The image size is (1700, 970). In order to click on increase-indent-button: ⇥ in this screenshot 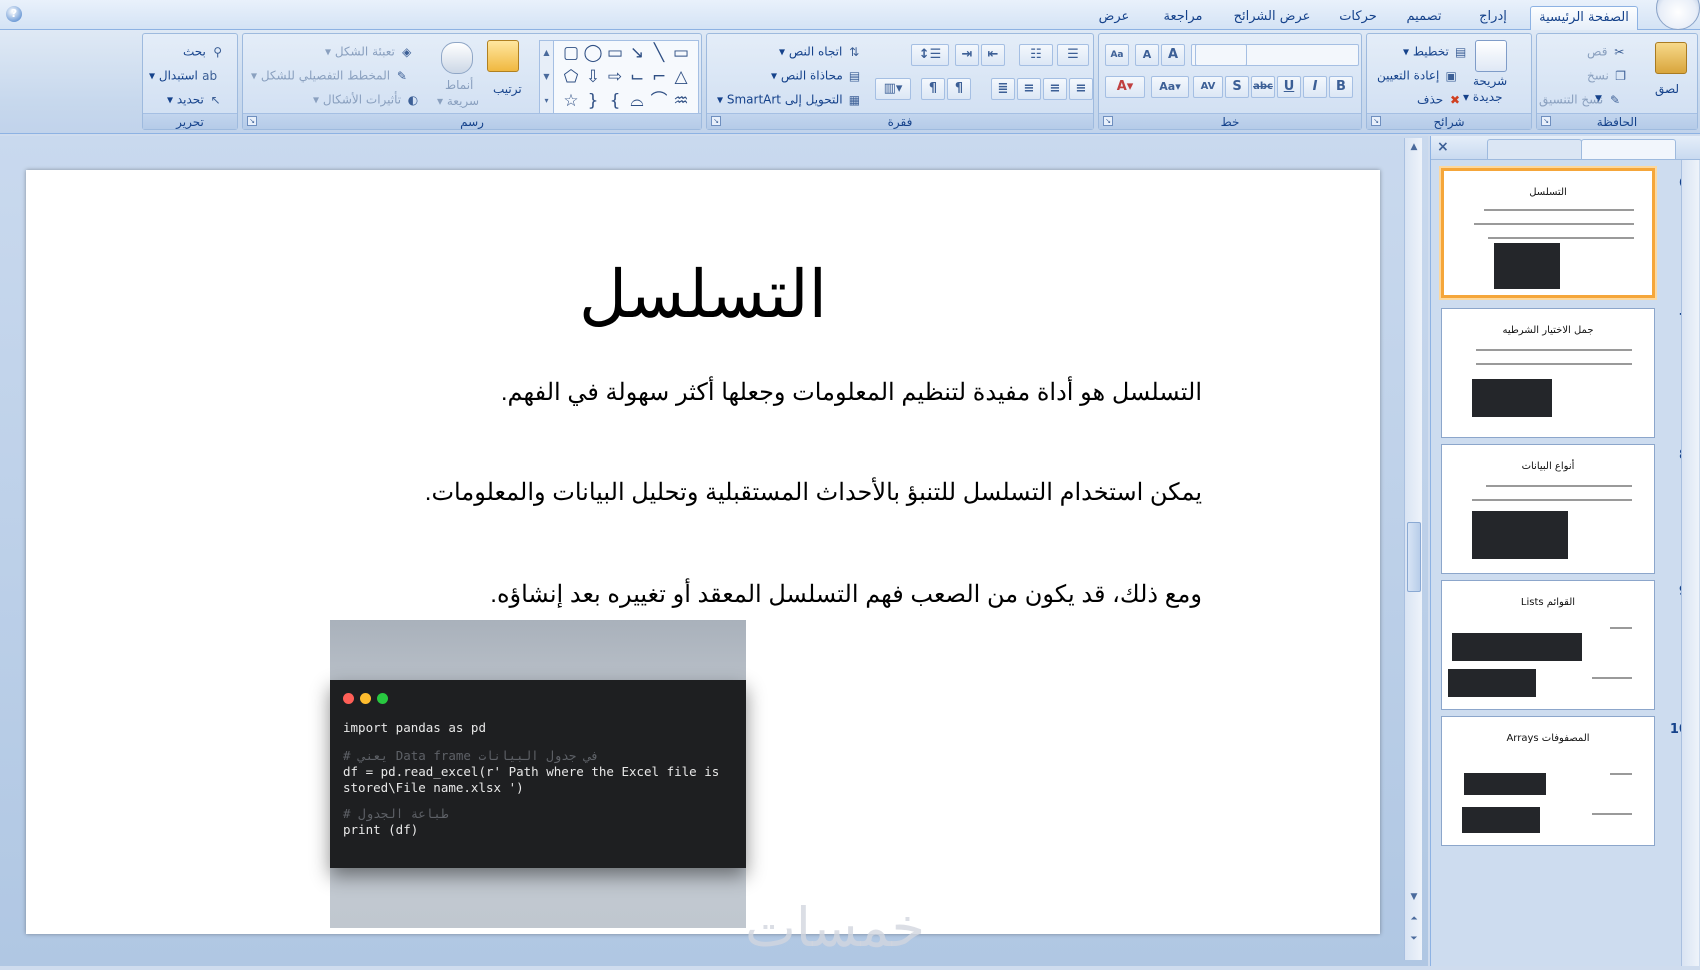, I will do `click(967, 55)`.